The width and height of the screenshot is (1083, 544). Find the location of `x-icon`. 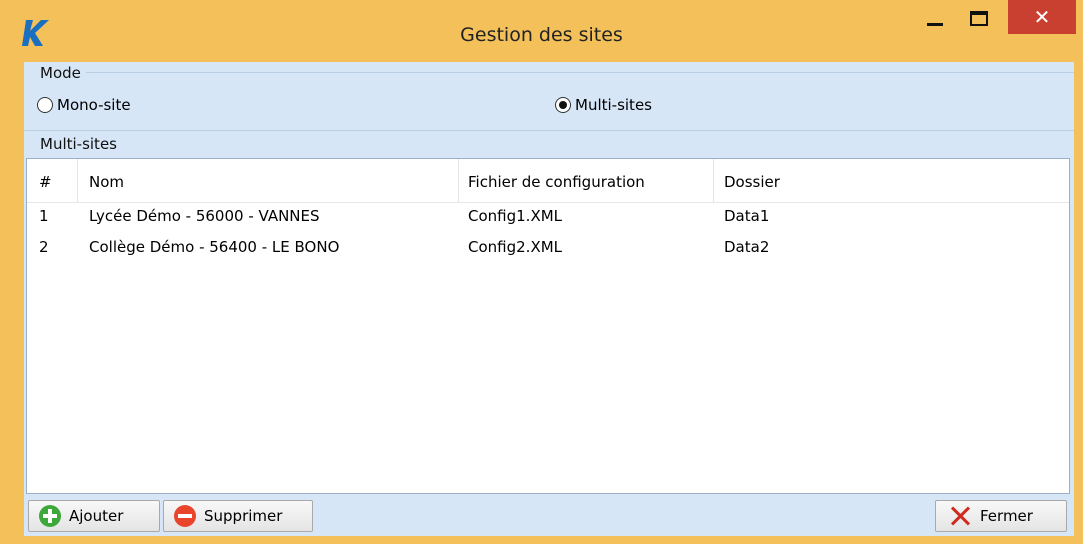

x-icon is located at coordinates (960, 516).